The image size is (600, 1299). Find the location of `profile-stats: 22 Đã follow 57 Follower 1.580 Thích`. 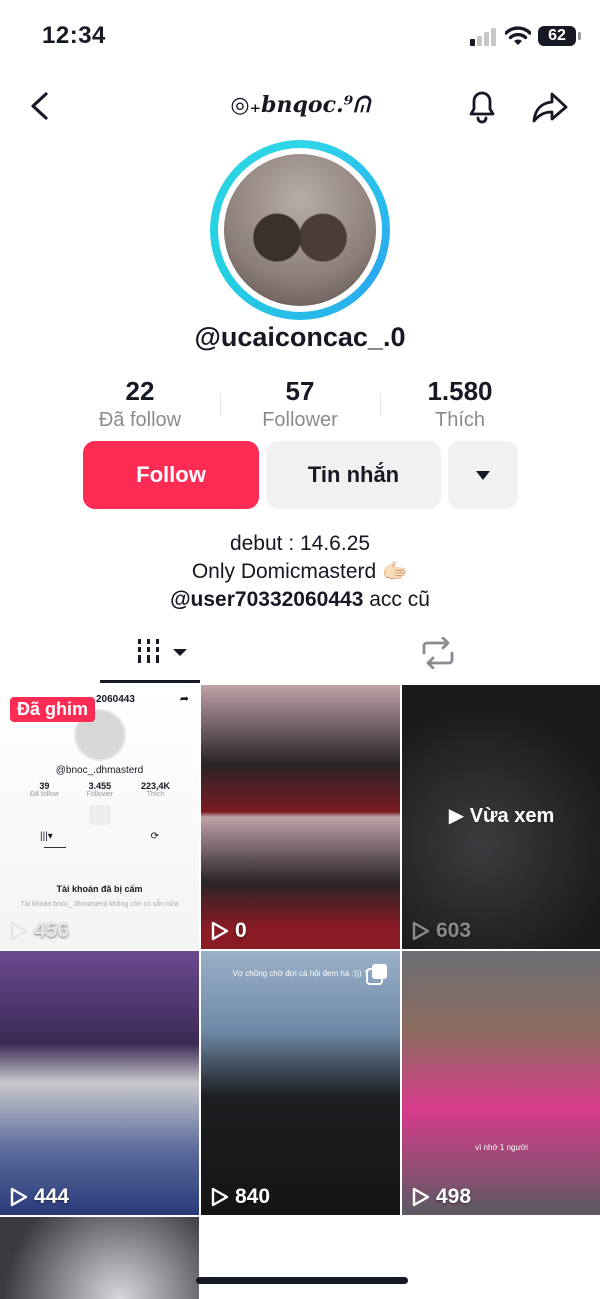

profile-stats: 22 Đã follow 57 Follower 1.580 Thích is located at coordinates (300, 406).